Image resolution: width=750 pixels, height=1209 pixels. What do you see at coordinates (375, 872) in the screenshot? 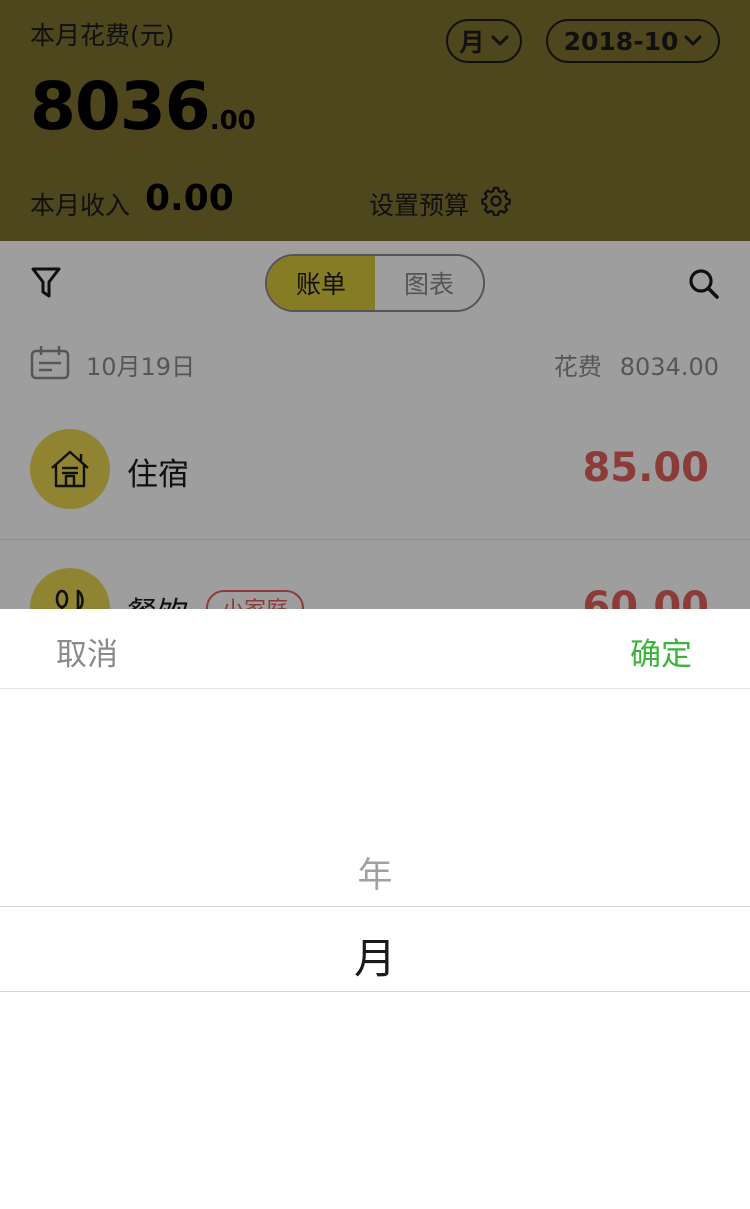
I see `picker-option-year: 年` at bounding box center [375, 872].